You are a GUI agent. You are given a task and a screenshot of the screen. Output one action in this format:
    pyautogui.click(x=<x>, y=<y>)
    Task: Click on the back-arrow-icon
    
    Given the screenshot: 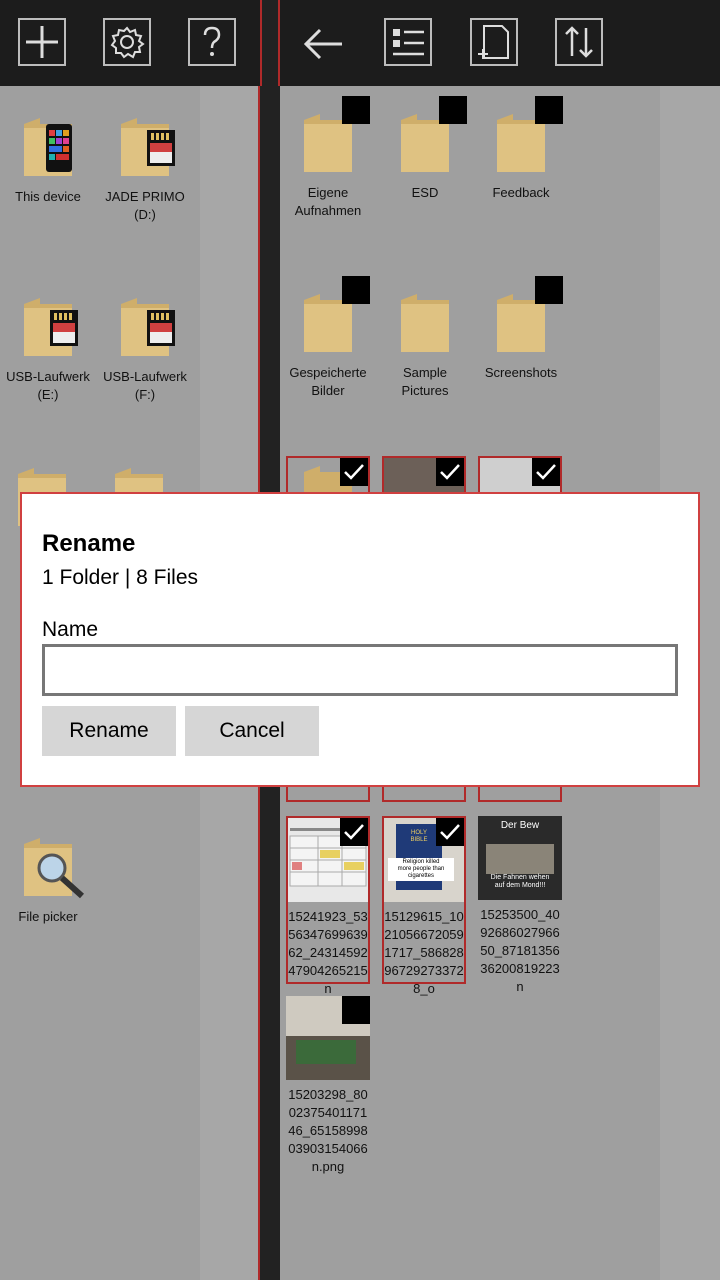 What is the action you would take?
    pyautogui.click(x=324, y=44)
    